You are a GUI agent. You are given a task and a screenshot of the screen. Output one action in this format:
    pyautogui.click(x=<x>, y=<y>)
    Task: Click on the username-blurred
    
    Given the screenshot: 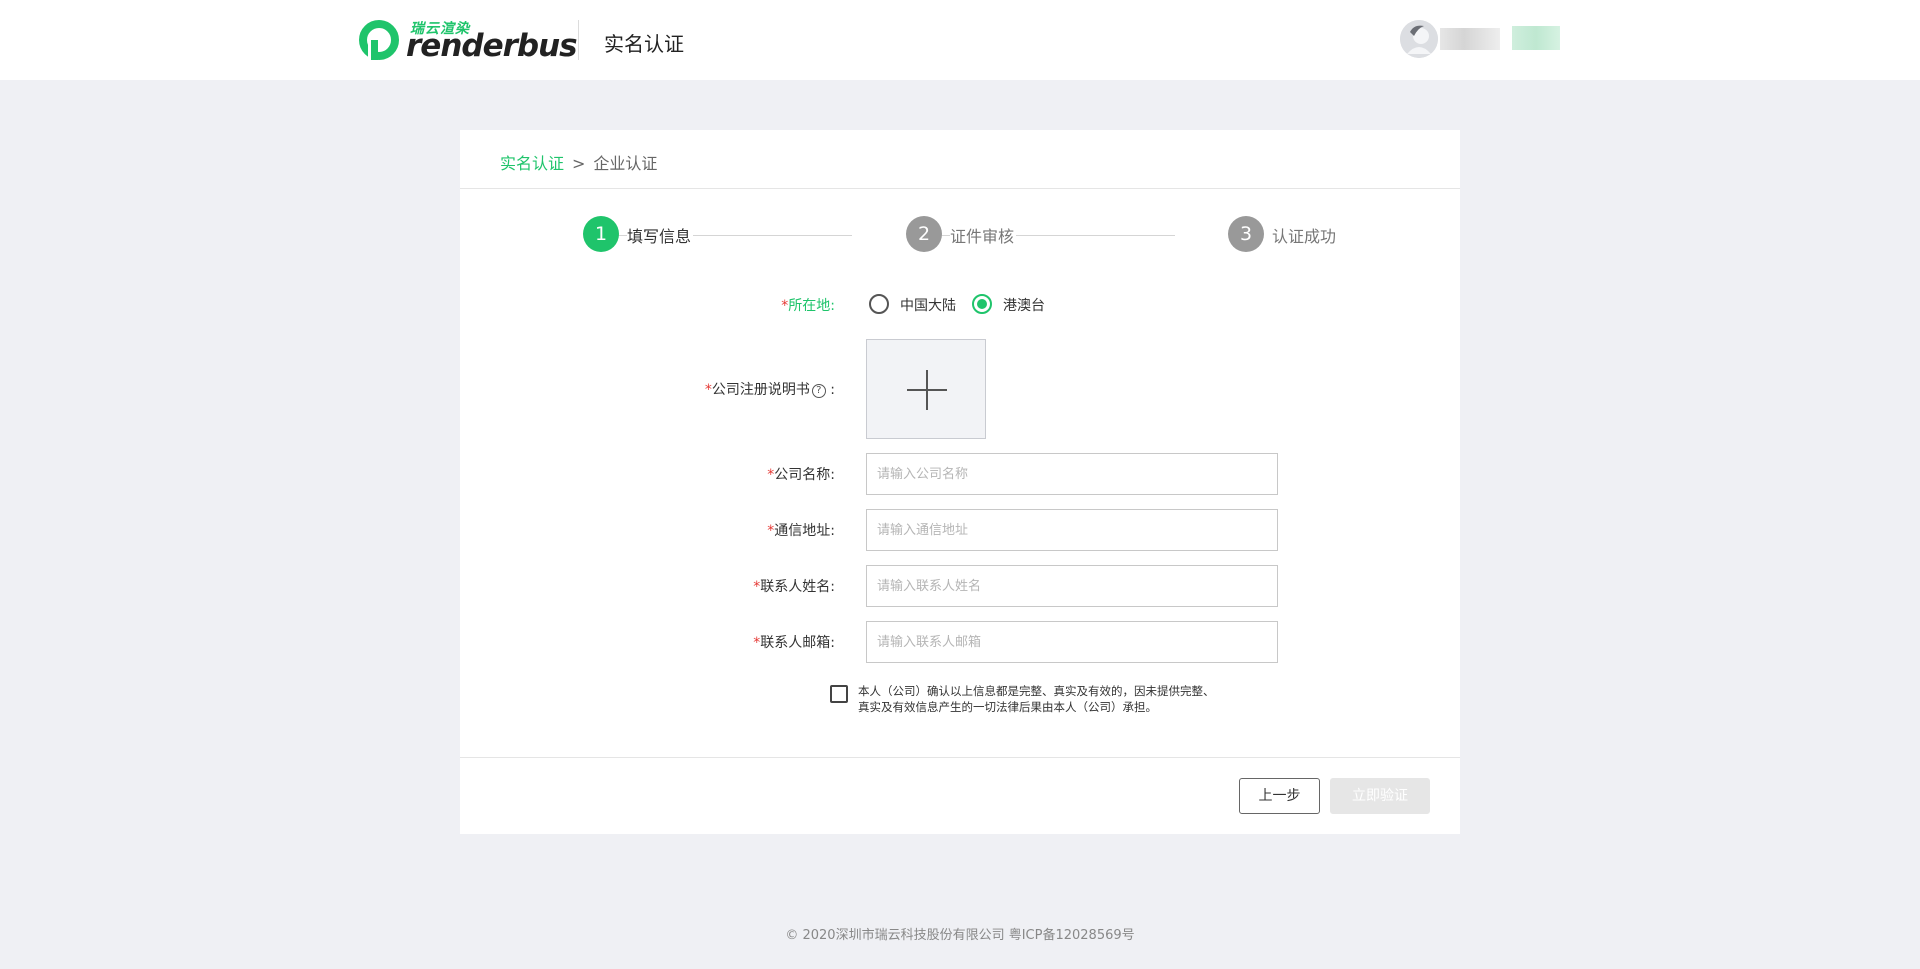 What is the action you would take?
    pyautogui.click(x=1470, y=39)
    